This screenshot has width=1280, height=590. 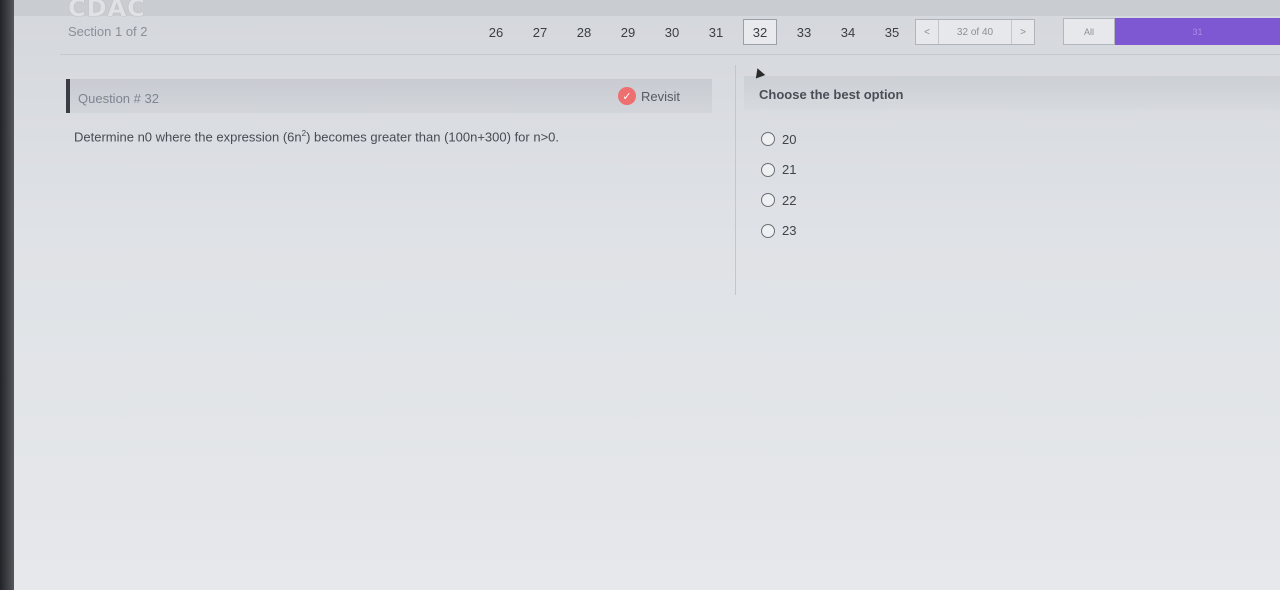 I want to click on options-list: 20 21 22 23, so click(x=778, y=185).